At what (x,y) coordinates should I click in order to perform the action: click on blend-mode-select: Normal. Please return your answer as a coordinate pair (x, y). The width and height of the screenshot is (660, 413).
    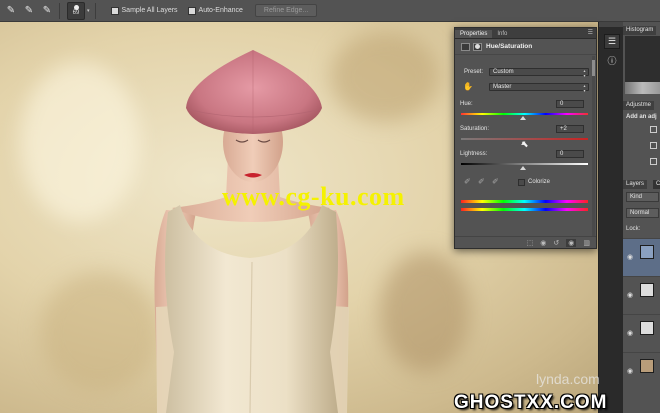
    Looking at the image, I should click on (642, 213).